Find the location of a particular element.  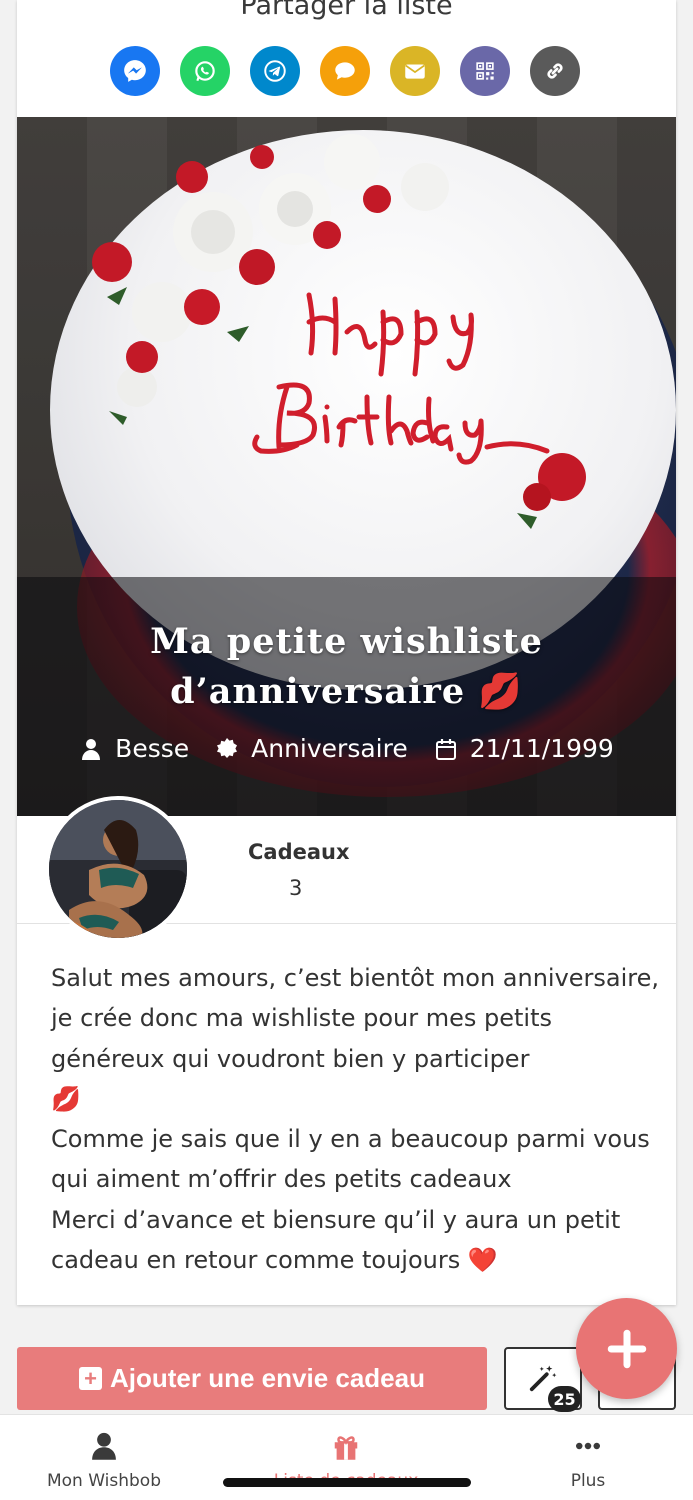

envelope-icon is located at coordinates (415, 71).